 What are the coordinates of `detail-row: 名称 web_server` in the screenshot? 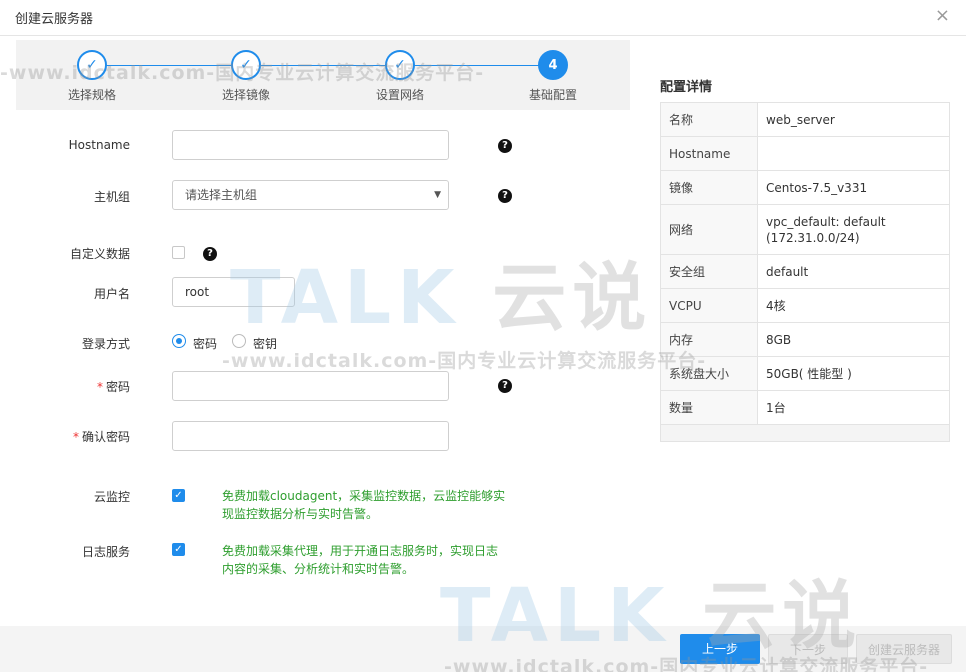 It's located at (805, 120).